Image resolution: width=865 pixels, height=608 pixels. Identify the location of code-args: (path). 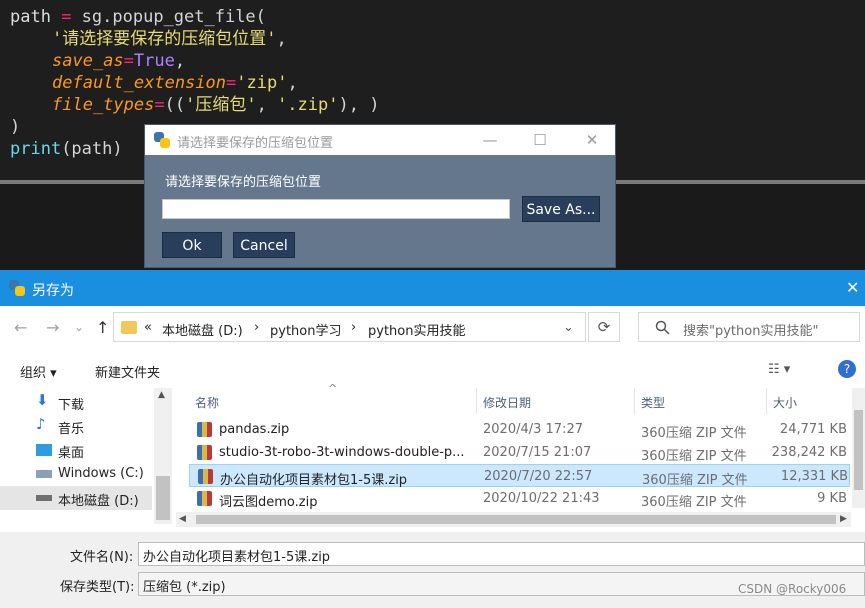
(92, 149).